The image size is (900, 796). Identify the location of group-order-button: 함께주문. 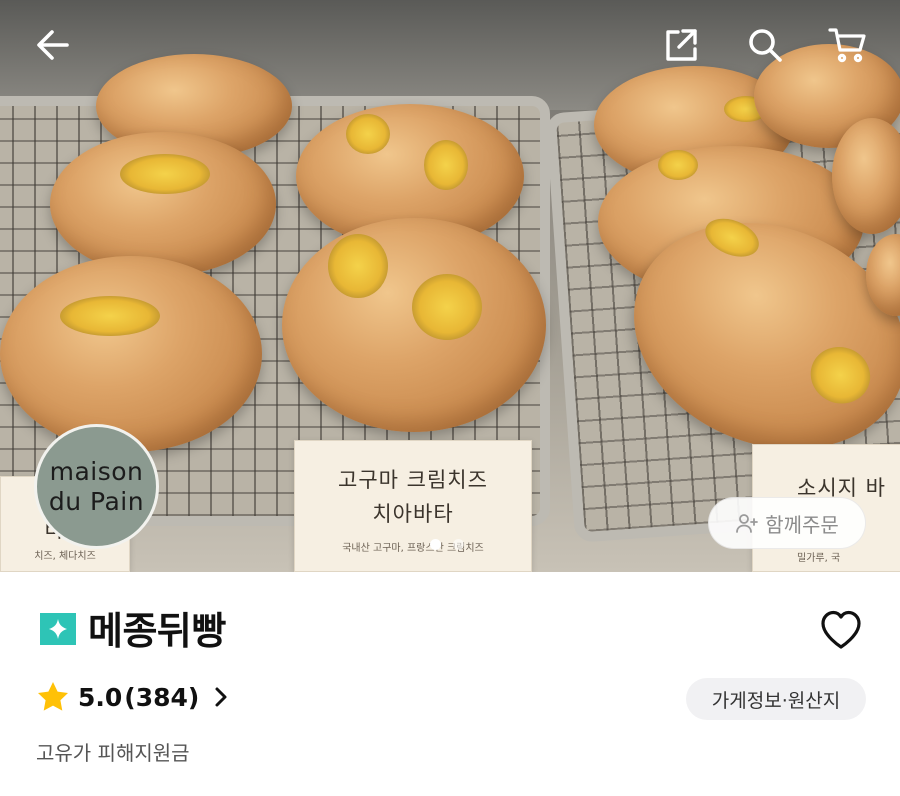
(787, 523).